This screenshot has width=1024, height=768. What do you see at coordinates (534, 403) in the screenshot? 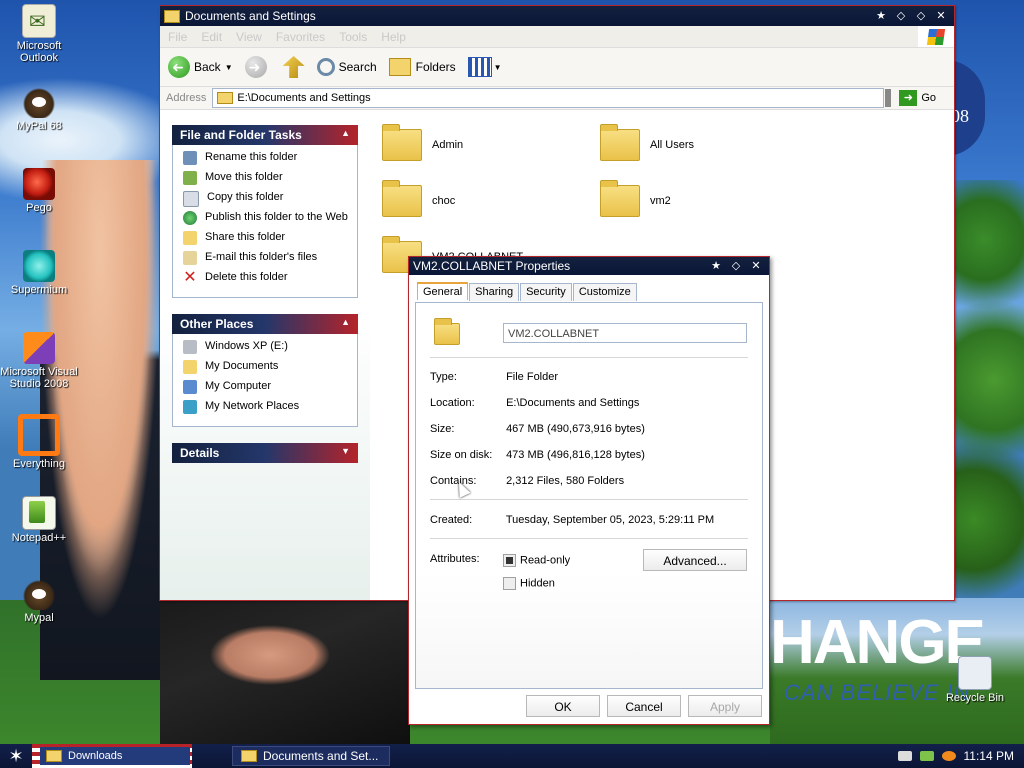
I see `location-row: Location: E:\Documents and Settings` at bounding box center [534, 403].